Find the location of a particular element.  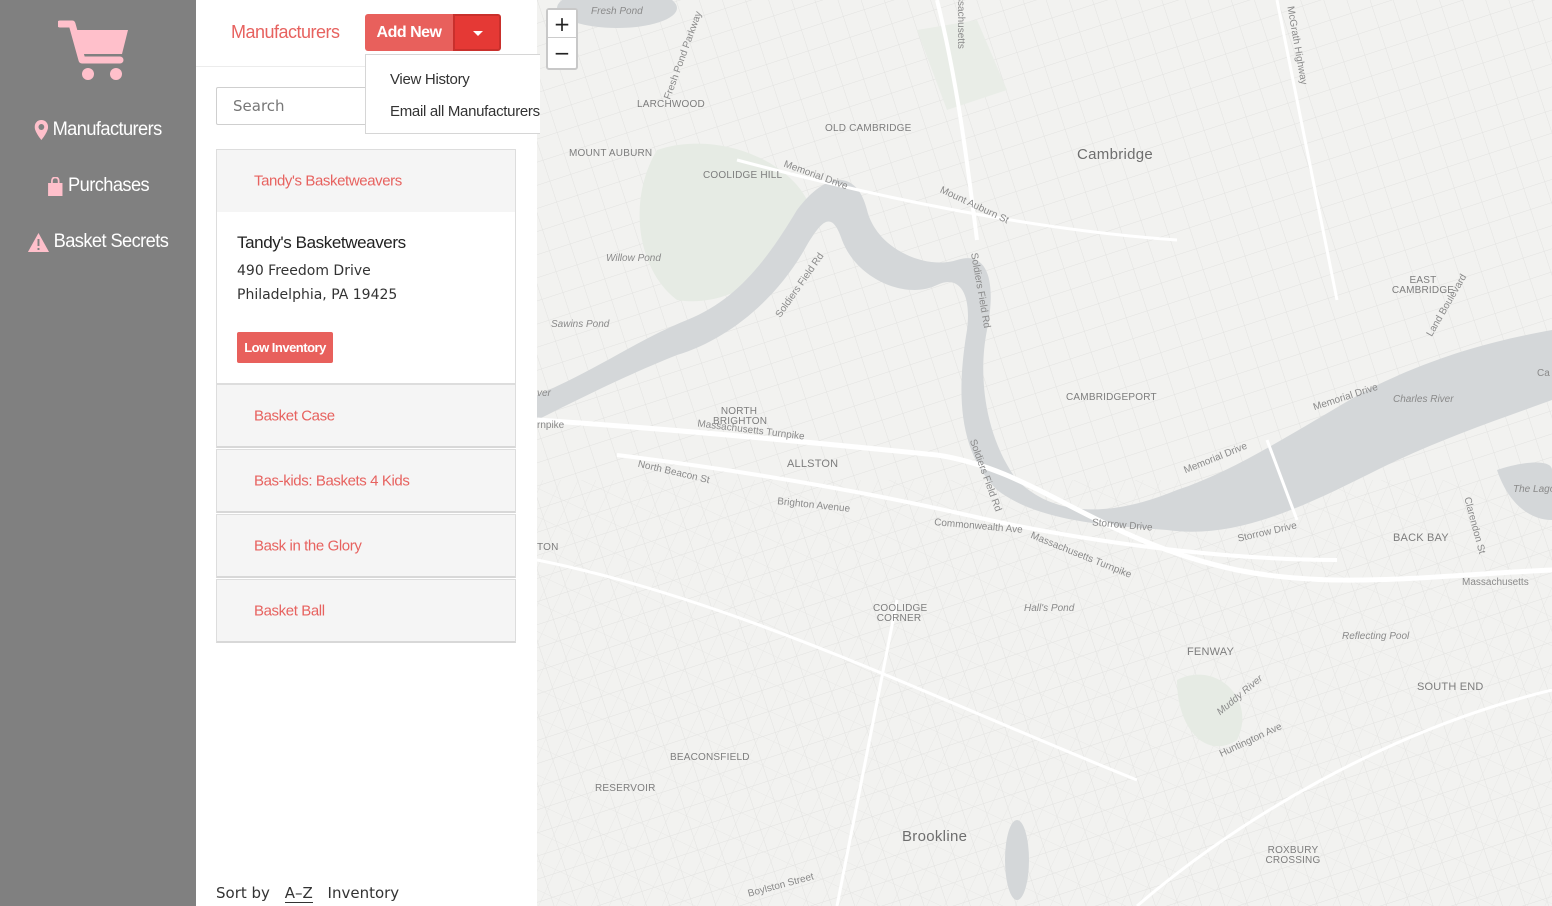

map-label-coolidge-corner: COOLIDGE CORNER is located at coordinates (900, 613).